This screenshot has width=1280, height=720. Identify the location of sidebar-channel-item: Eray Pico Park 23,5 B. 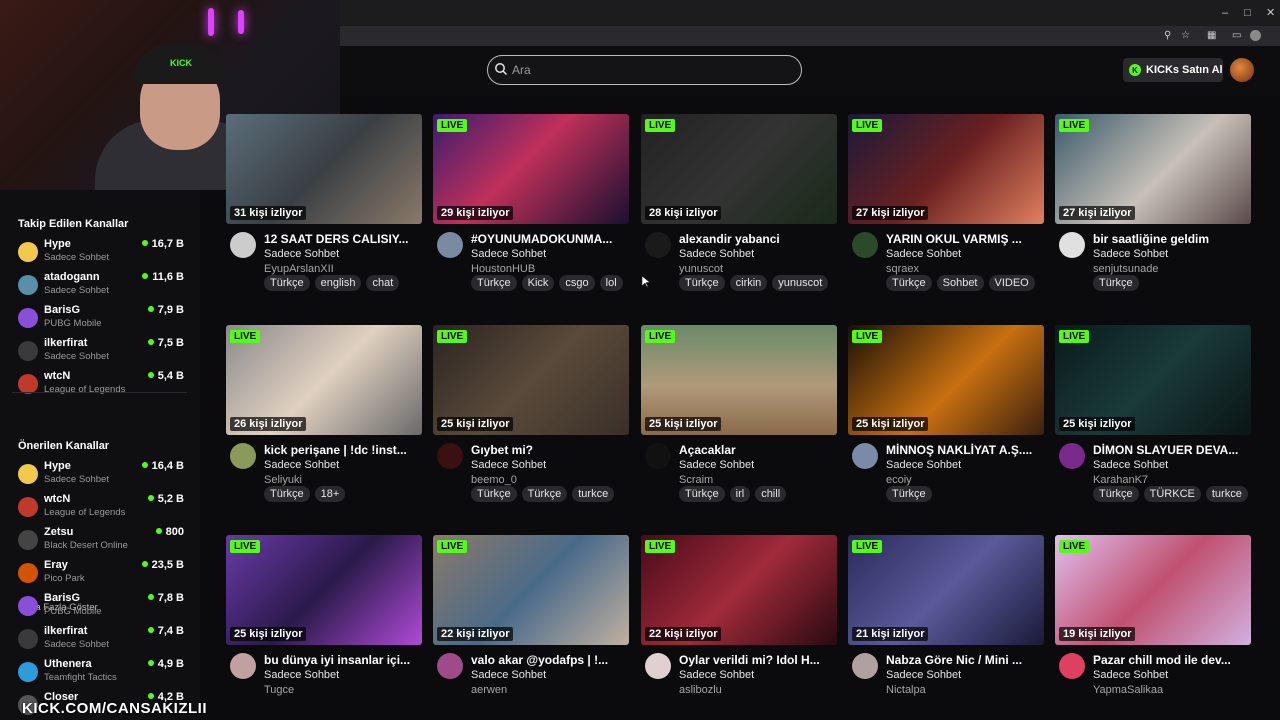
(101, 575).